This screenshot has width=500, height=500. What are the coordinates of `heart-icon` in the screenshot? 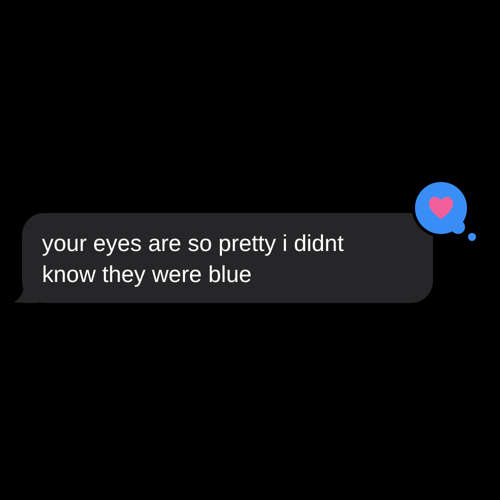 It's located at (441, 208).